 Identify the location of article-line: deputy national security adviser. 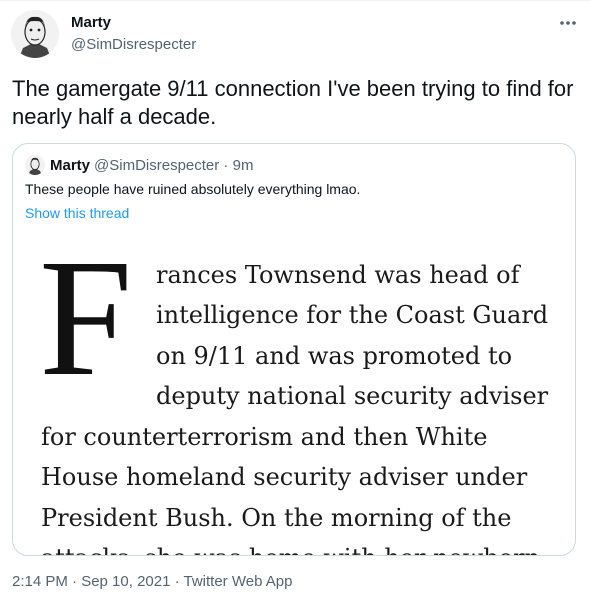
(352, 396).